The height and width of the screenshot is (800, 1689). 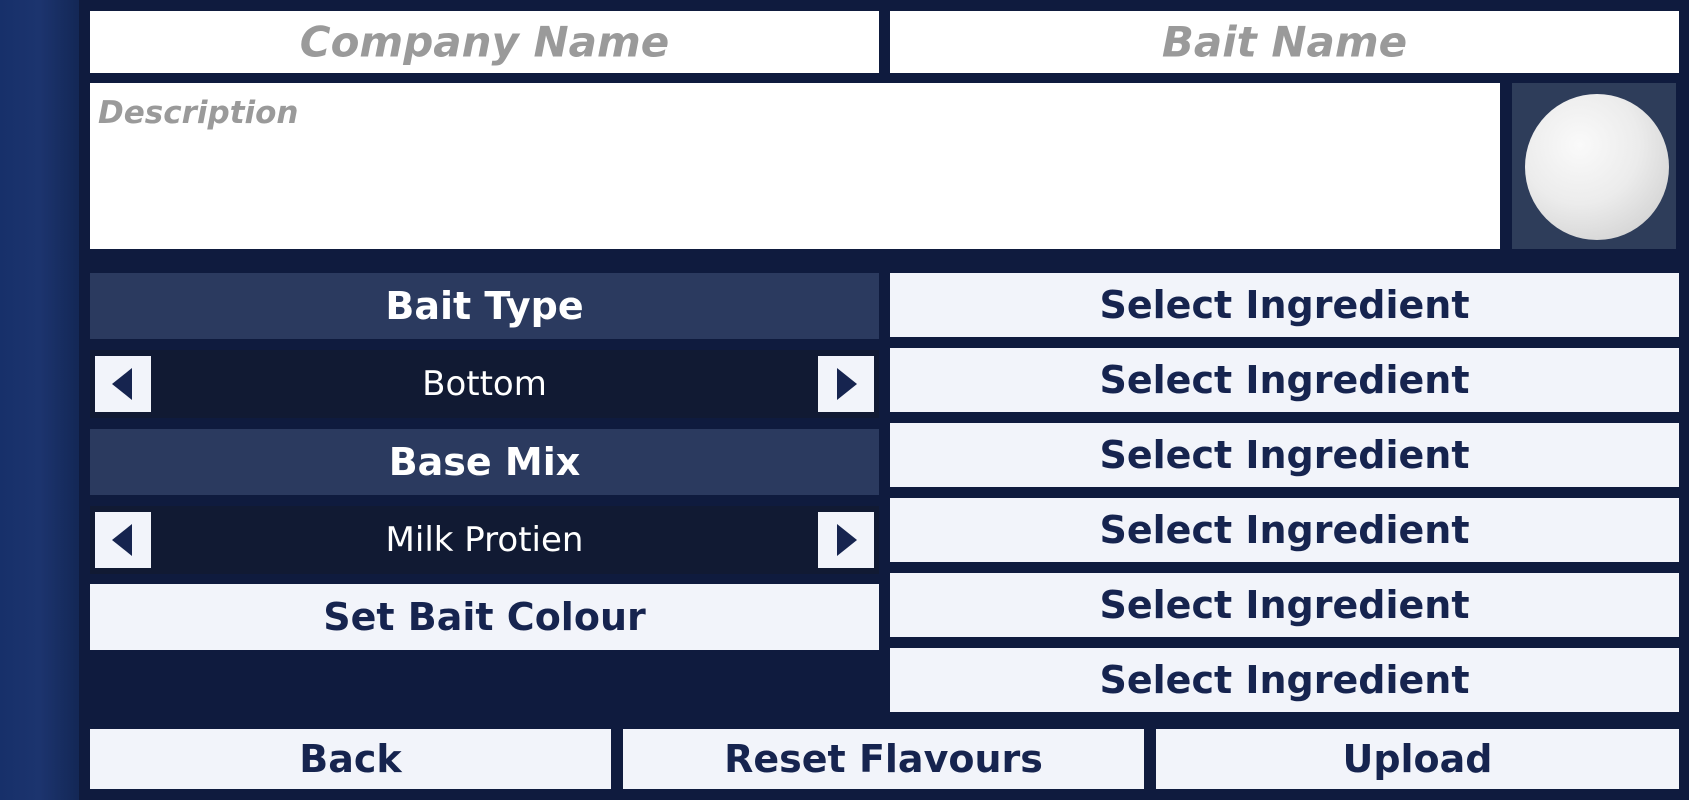 I want to click on bait-name-input: Bait Name, so click(x=1284, y=42).